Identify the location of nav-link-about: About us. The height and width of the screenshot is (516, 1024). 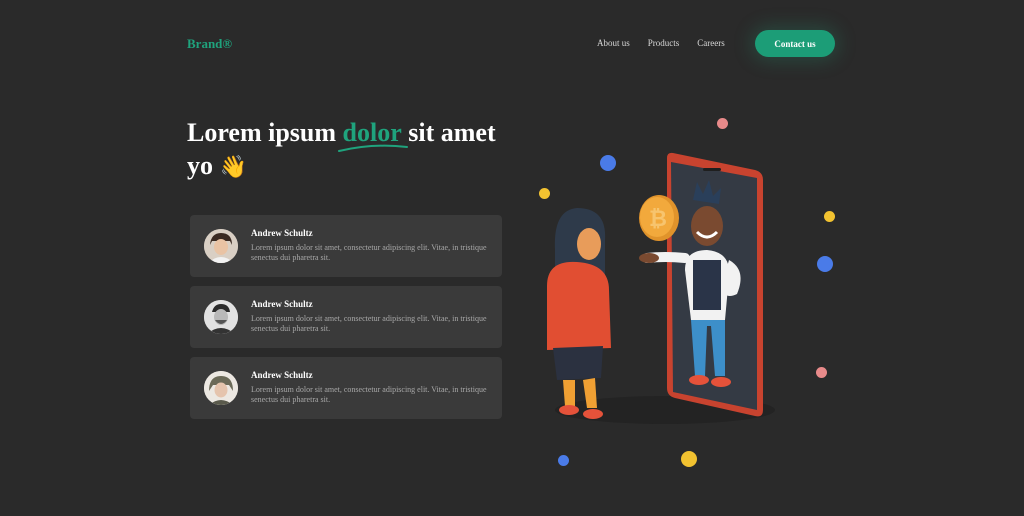
(613, 43).